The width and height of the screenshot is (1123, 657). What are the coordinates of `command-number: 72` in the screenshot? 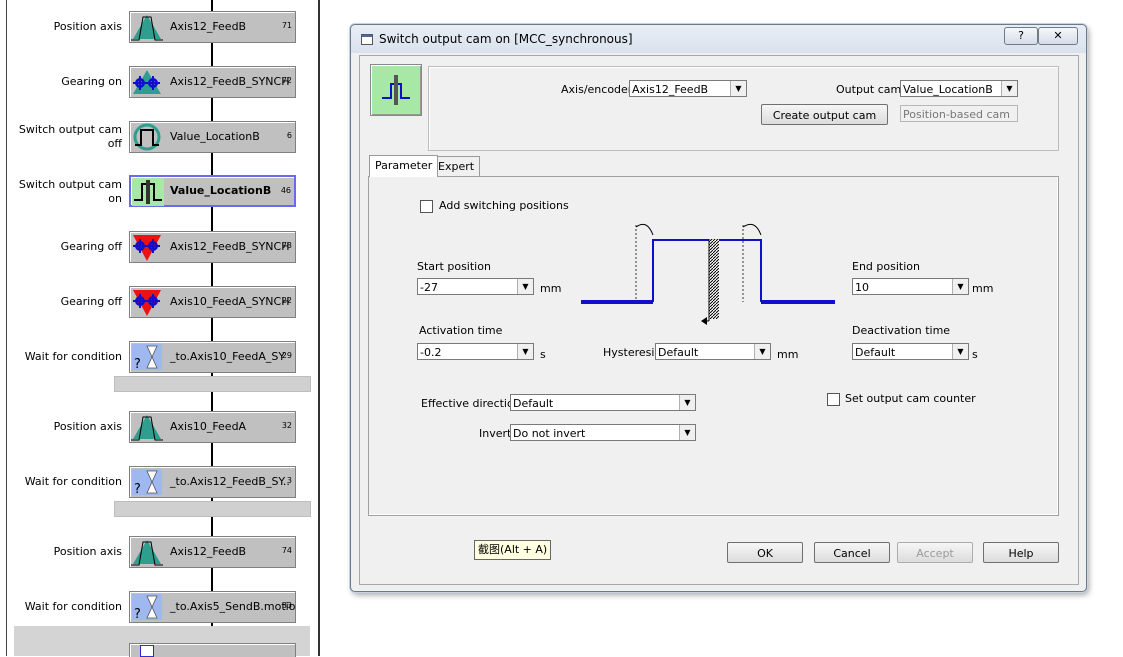 It's located at (286, 80).